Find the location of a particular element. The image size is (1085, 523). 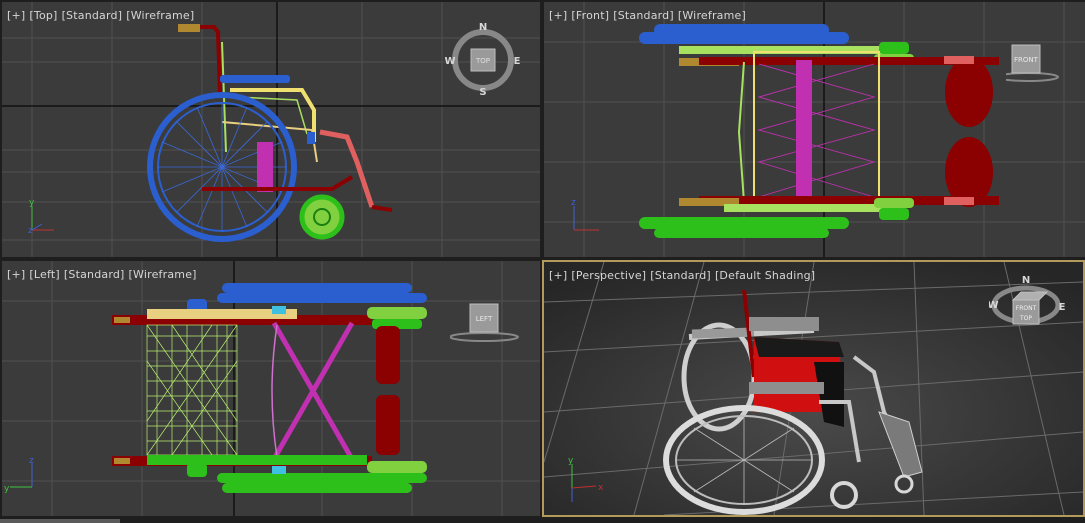

viewport-label-top: [+] [Top] [Standard] [Wireframe] is located at coordinates (102, 15).